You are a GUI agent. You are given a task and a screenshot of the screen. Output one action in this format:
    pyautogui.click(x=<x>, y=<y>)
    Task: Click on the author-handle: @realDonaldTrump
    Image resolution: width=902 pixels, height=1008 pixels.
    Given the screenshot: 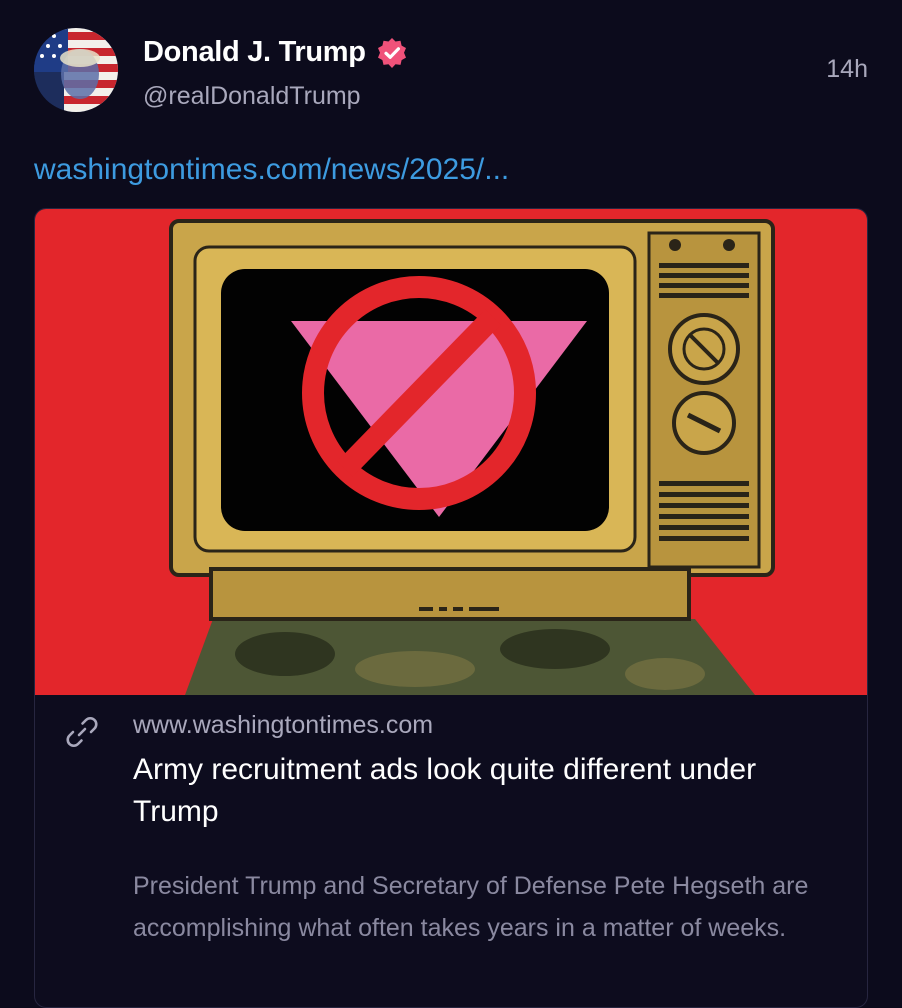 What is the action you would take?
    pyautogui.click(x=252, y=96)
    